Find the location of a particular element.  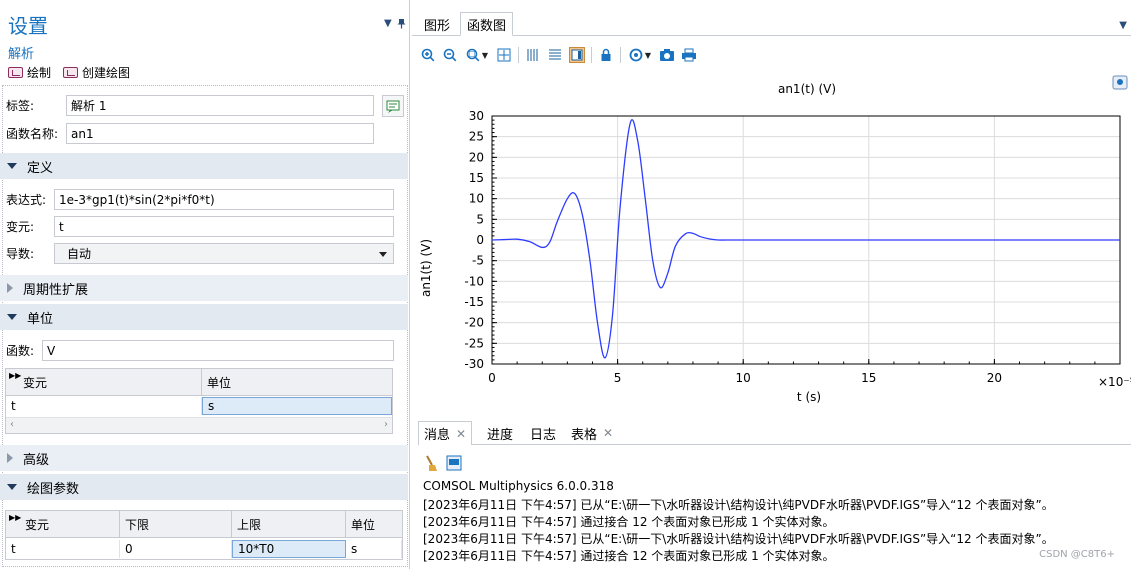

y-tick-label: 20 is located at coordinates (476, 157).